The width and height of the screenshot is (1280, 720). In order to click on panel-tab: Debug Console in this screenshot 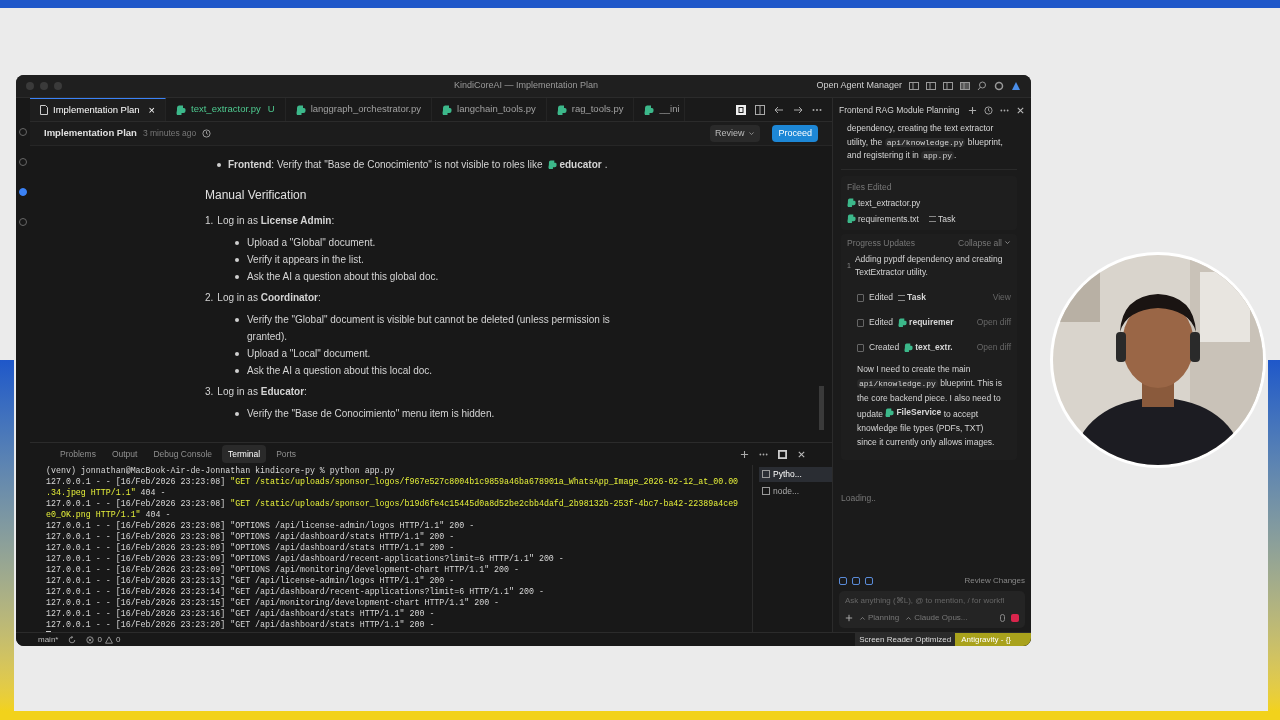, I will do `click(183, 454)`.